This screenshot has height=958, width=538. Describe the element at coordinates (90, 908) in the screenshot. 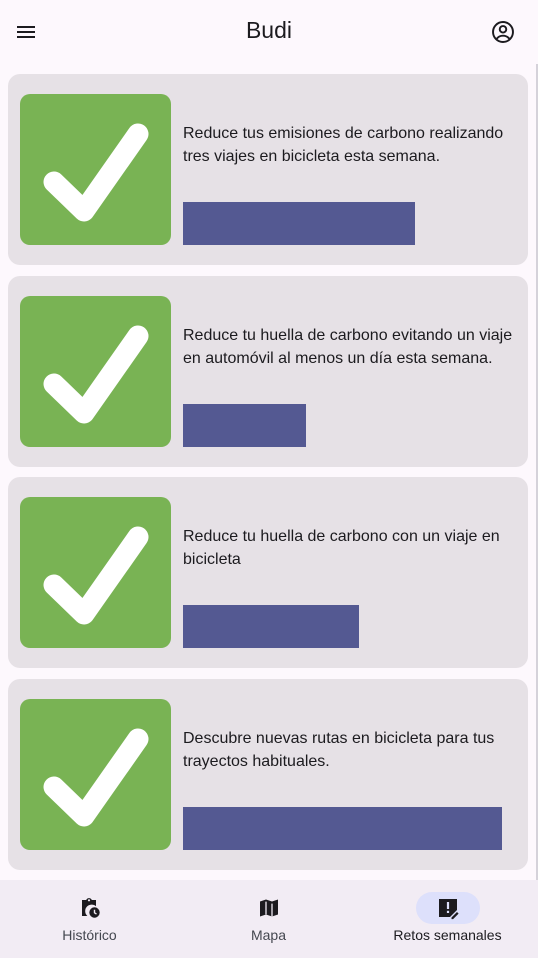

I see `history-clipboard-icon` at that location.